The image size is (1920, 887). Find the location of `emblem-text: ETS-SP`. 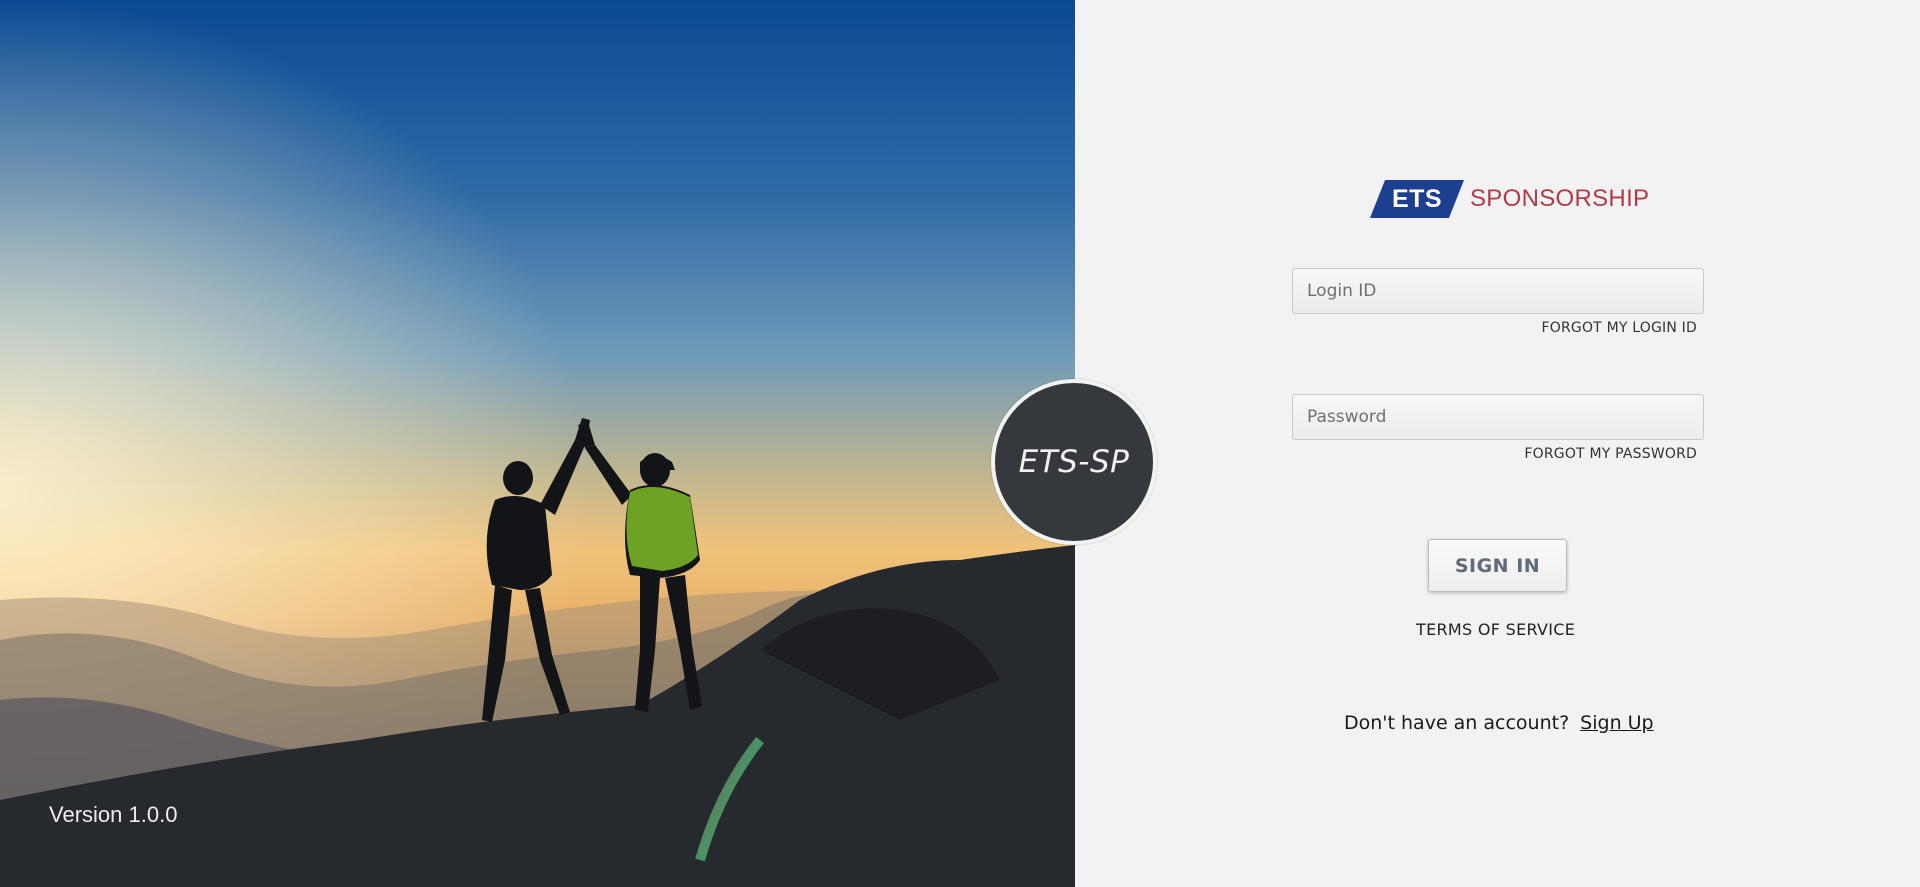

emblem-text: ETS-SP is located at coordinates (1074, 462).